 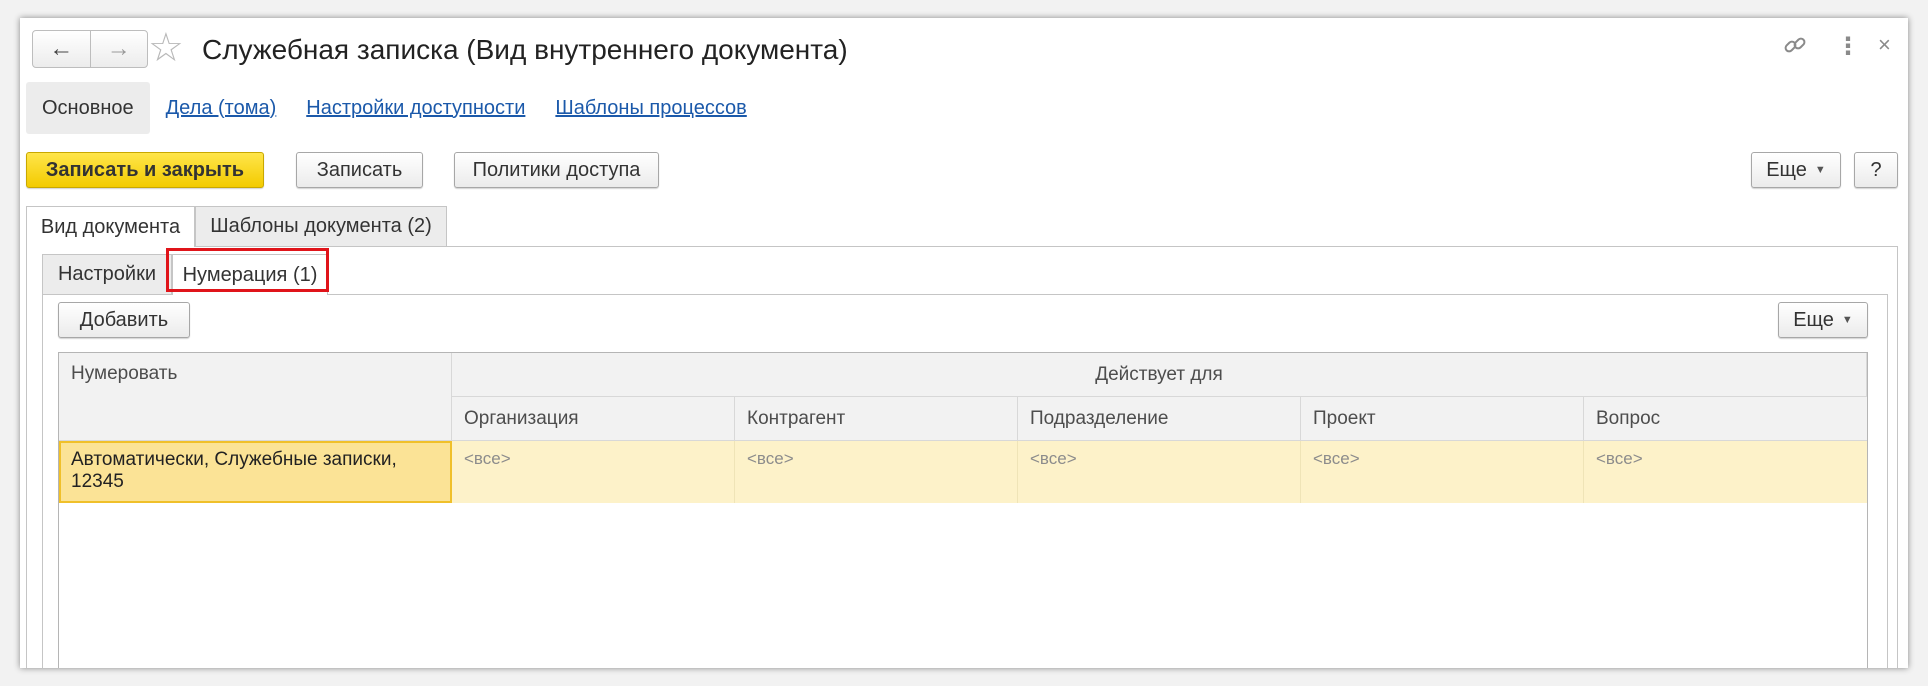 I want to click on star-icon: ☆, so click(x=166, y=48).